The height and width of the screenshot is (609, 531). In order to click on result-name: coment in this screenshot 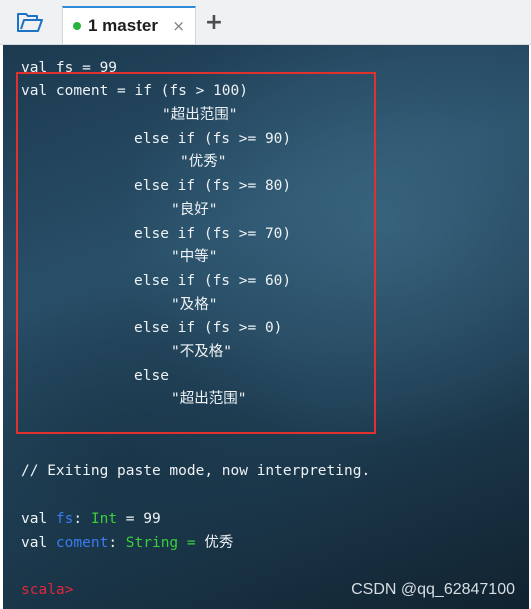, I will do `click(82, 543)`.